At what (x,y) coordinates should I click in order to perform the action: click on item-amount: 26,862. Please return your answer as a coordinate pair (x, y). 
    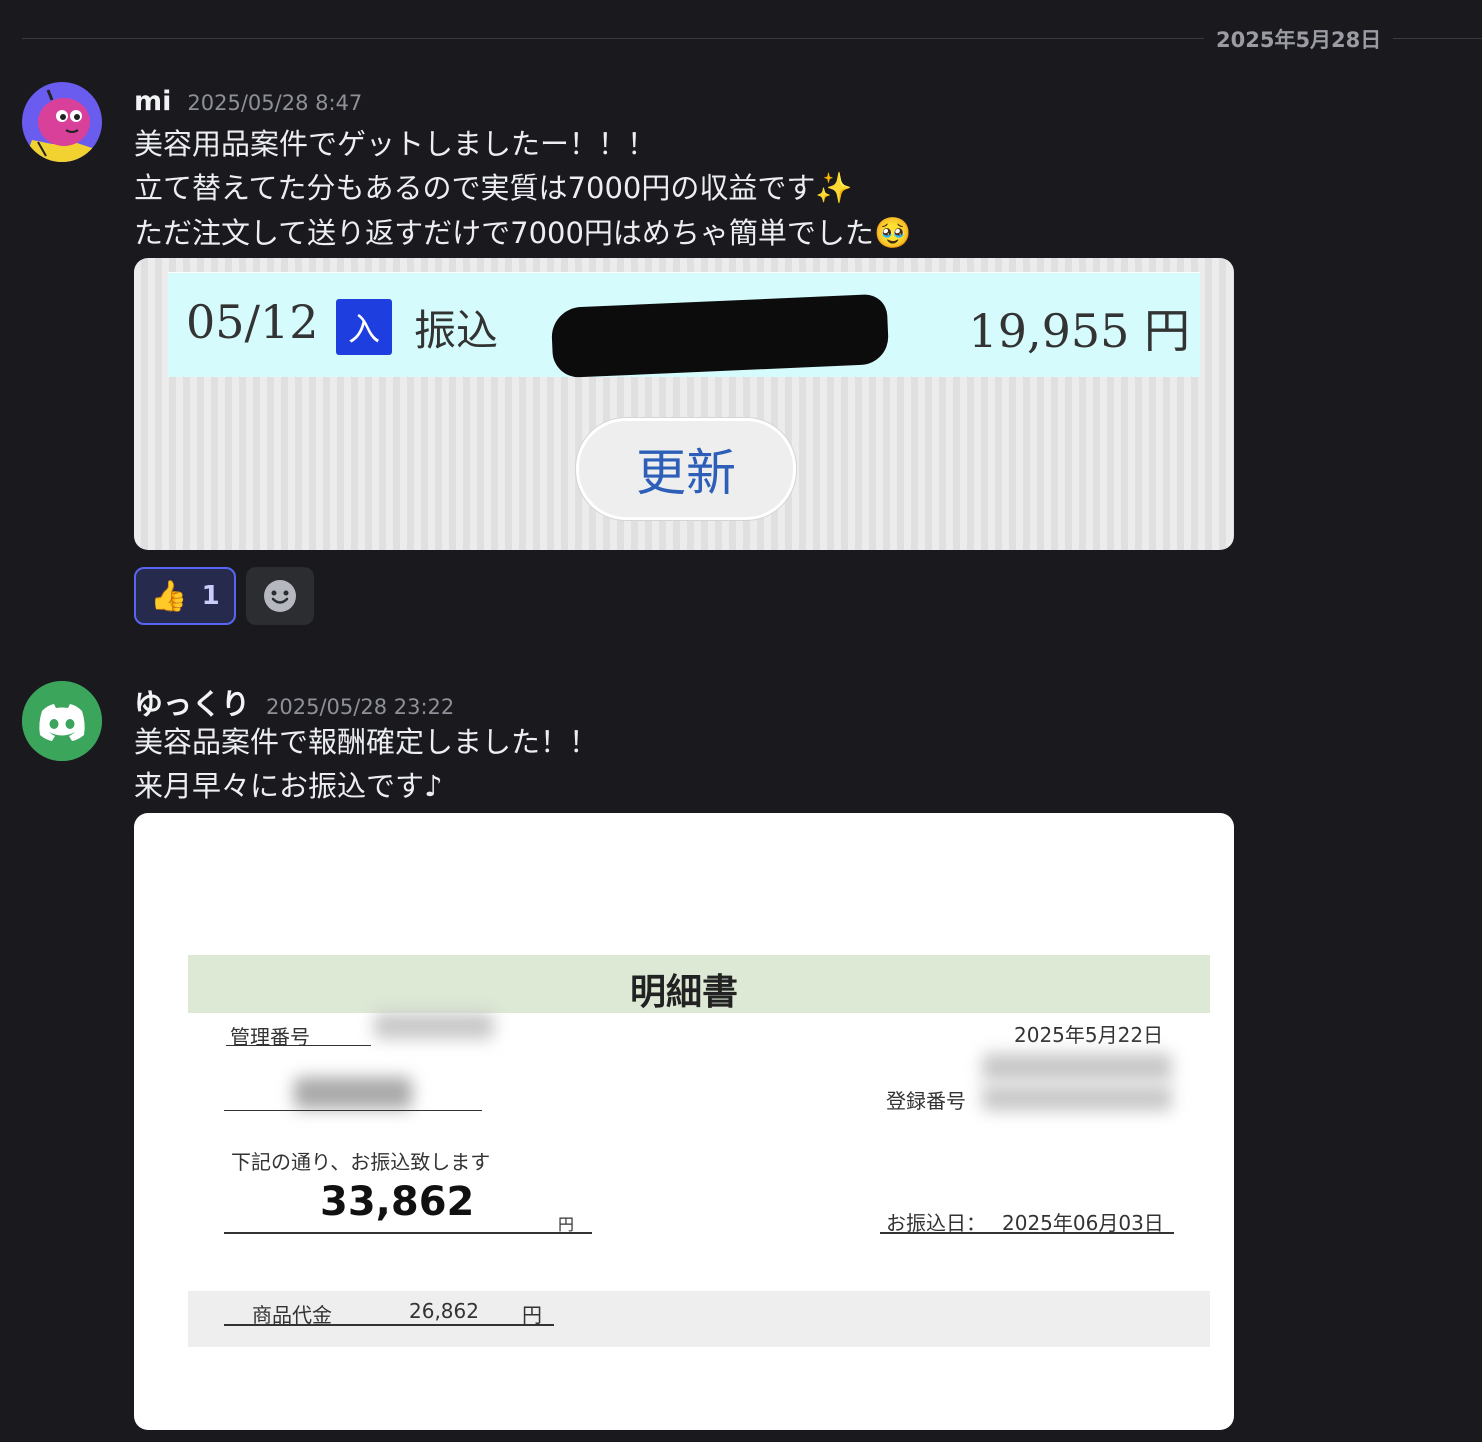
    Looking at the image, I should click on (444, 1311).